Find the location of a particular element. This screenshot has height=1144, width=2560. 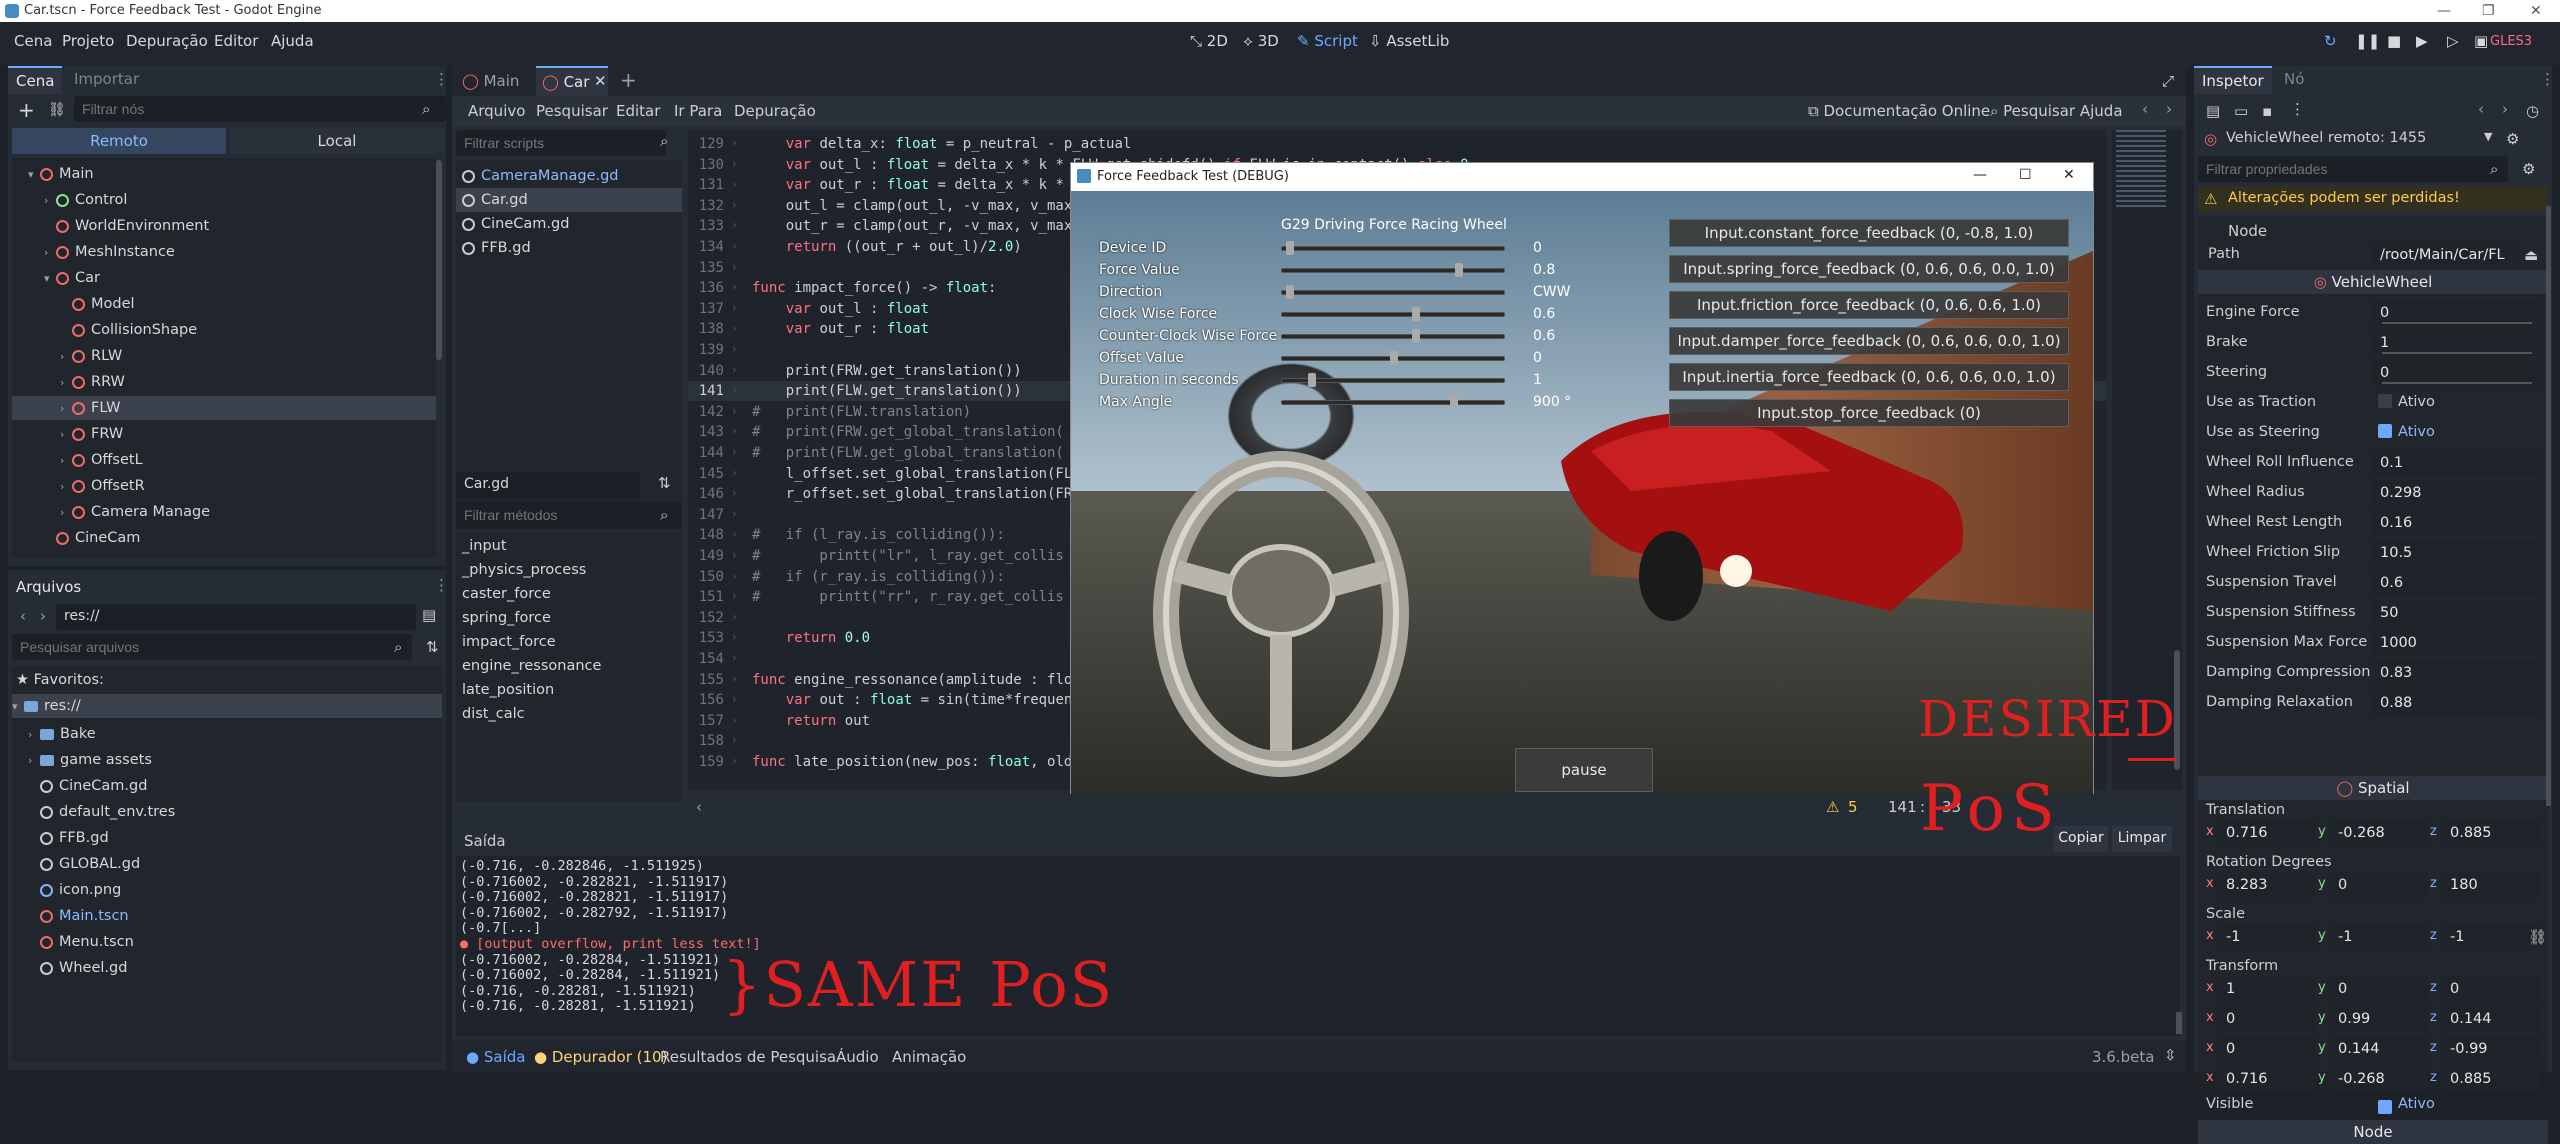

scene-tree-item: › Camera Manage is located at coordinates (224, 512).